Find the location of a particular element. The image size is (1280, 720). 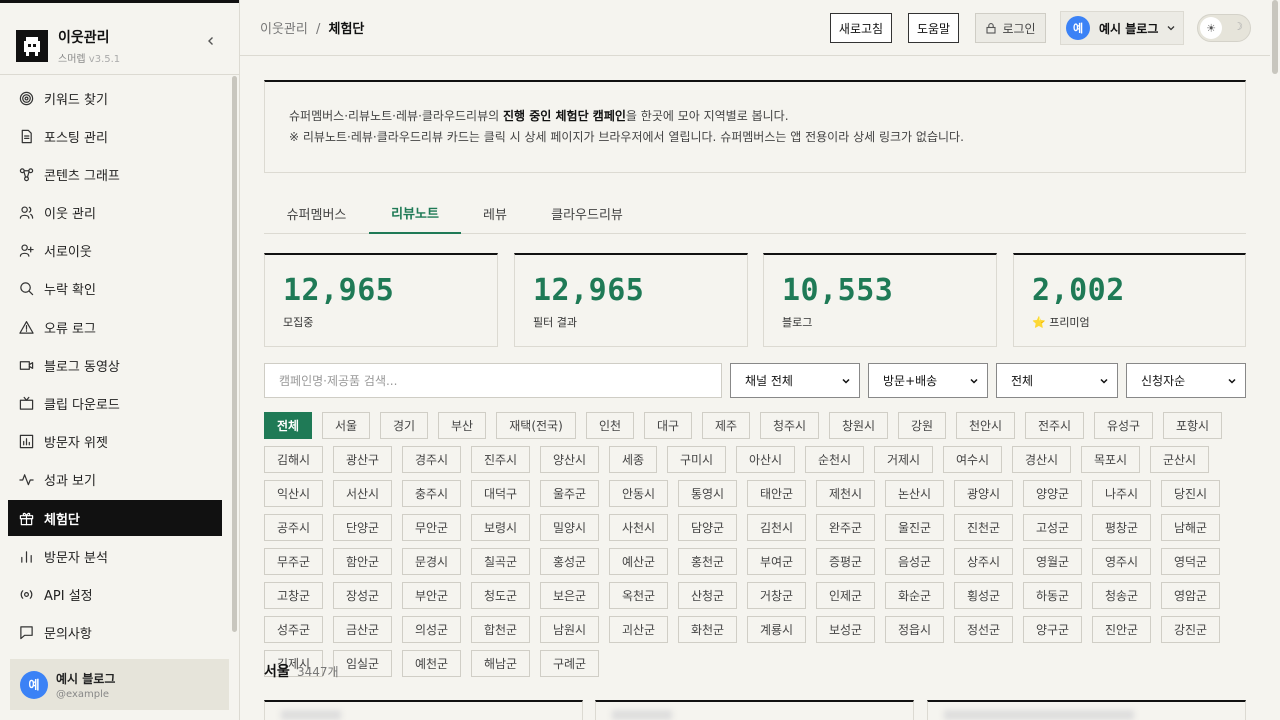

region-chip: 진천군 is located at coordinates (983, 527).